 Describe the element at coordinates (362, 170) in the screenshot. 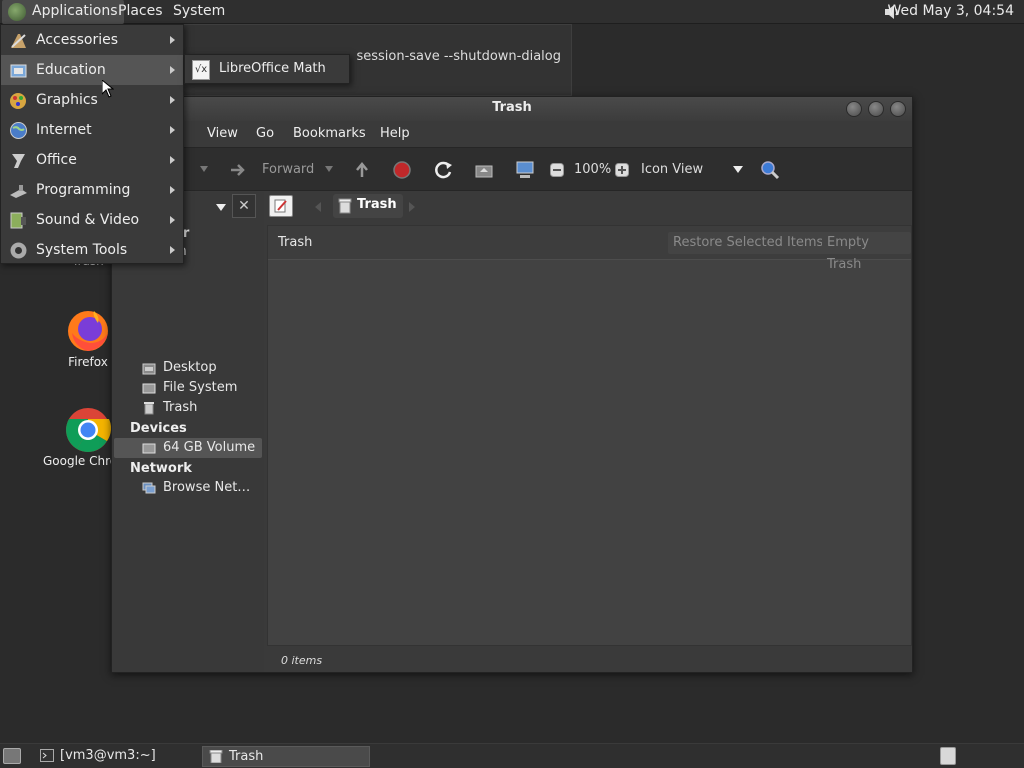

I see `up-arrow-icon` at that location.